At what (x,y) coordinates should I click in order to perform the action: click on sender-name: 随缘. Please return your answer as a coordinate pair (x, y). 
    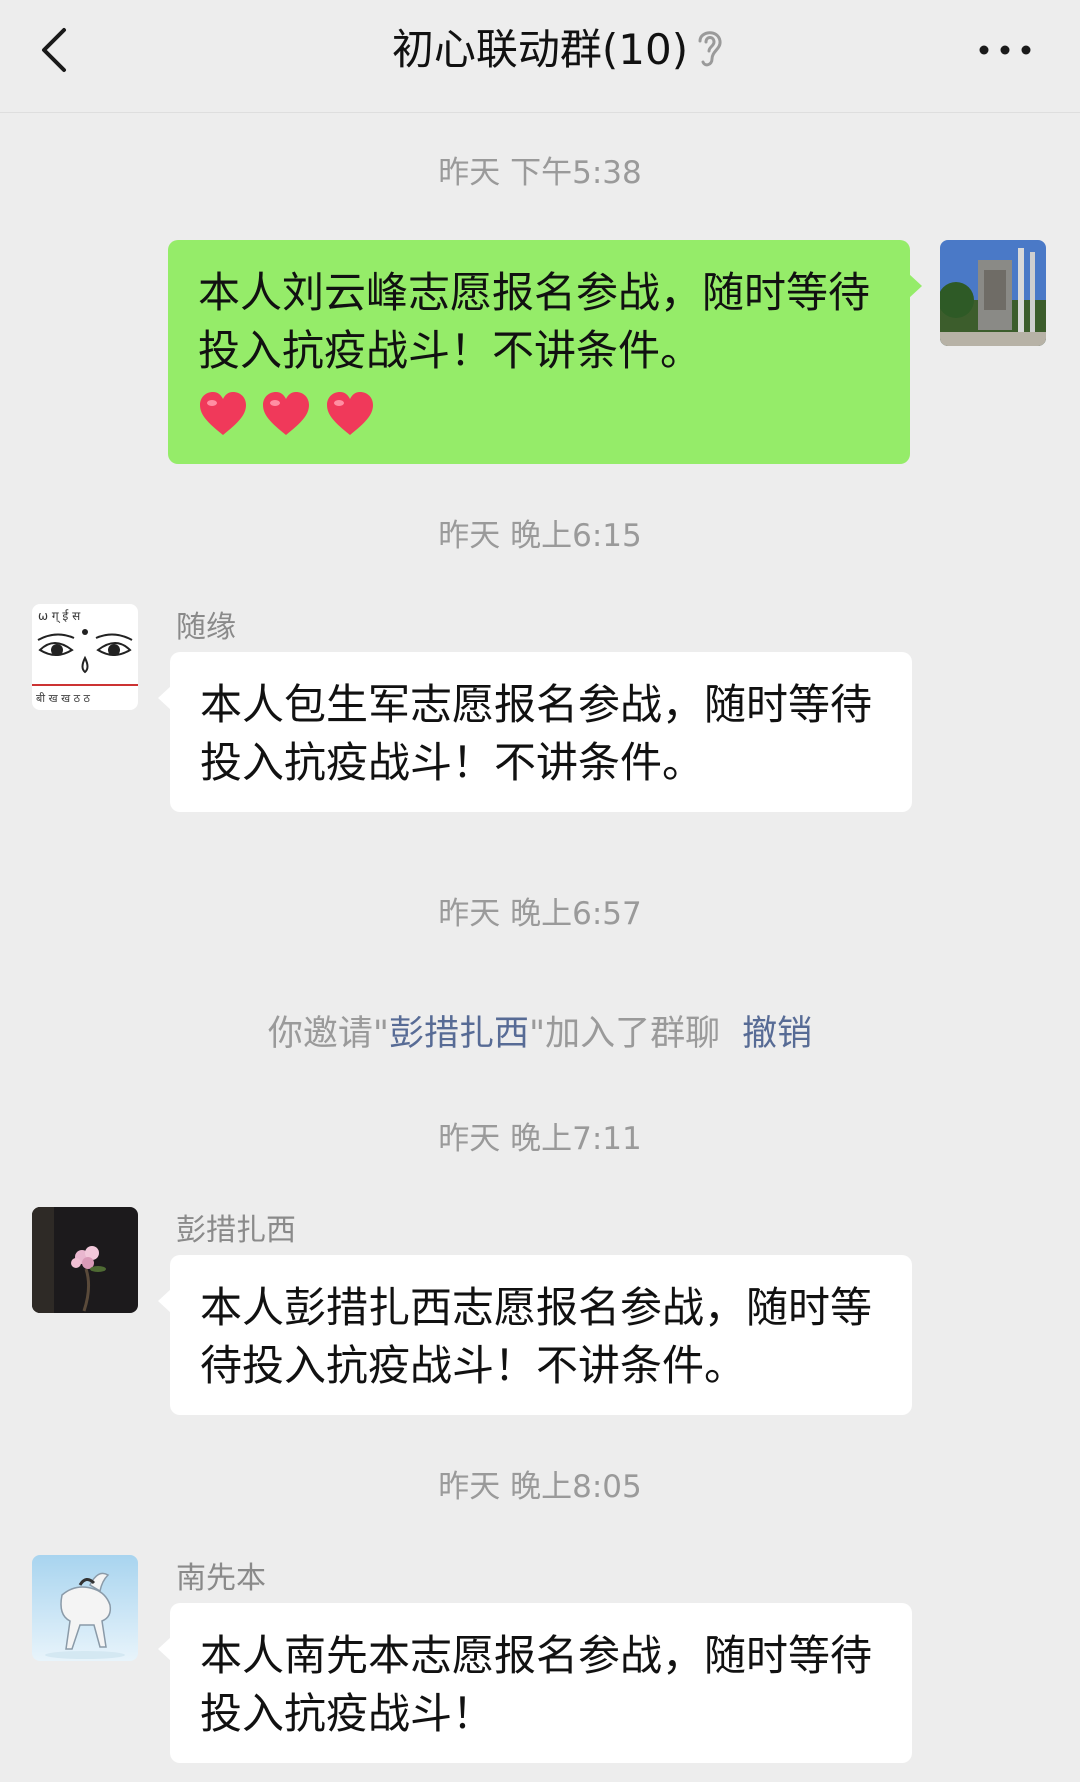
    Looking at the image, I should click on (206, 627).